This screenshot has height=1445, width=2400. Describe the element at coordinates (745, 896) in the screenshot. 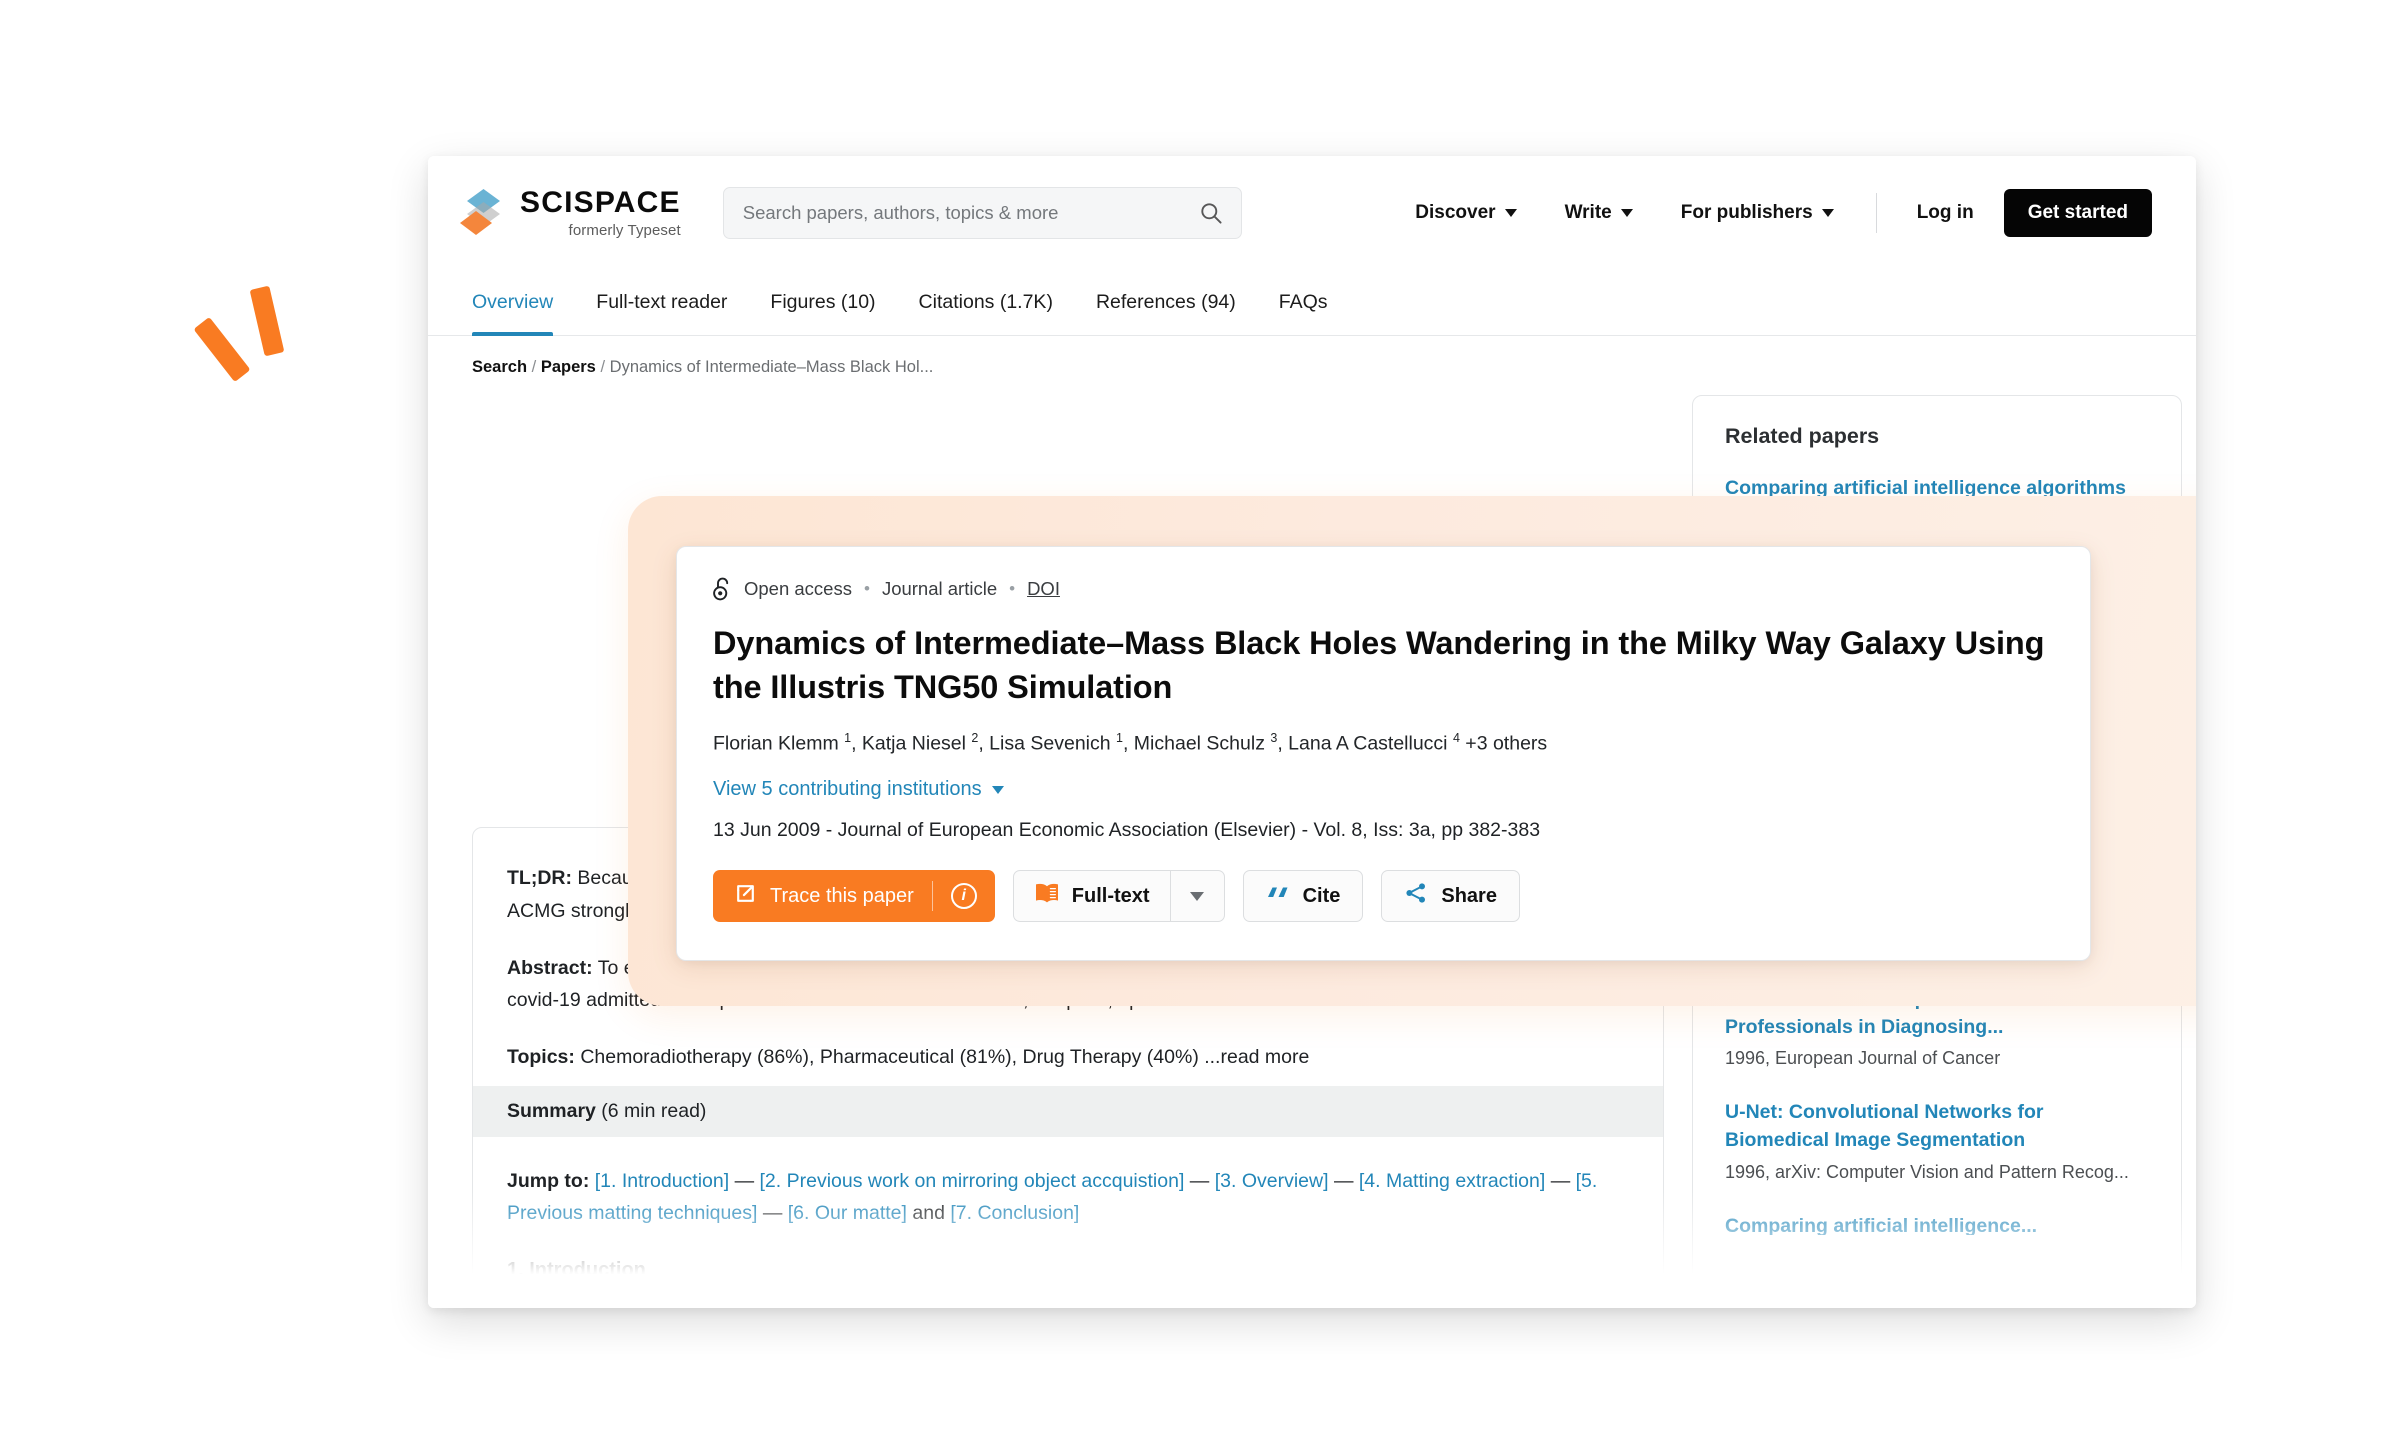

I see `external-link-icon` at that location.